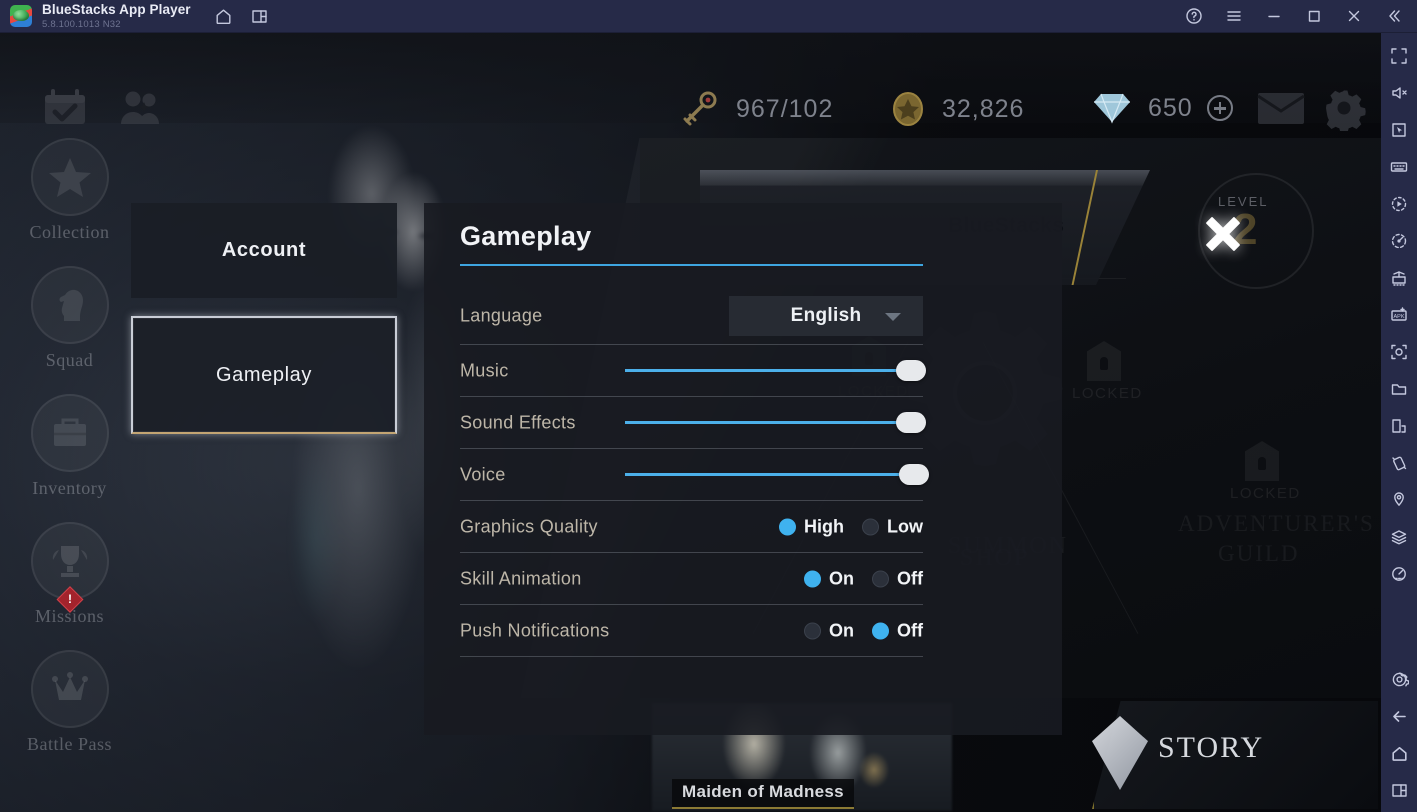 The width and height of the screenshot is (1417, 812). I want to click on fullscreen-icon, so click(1399, 56).